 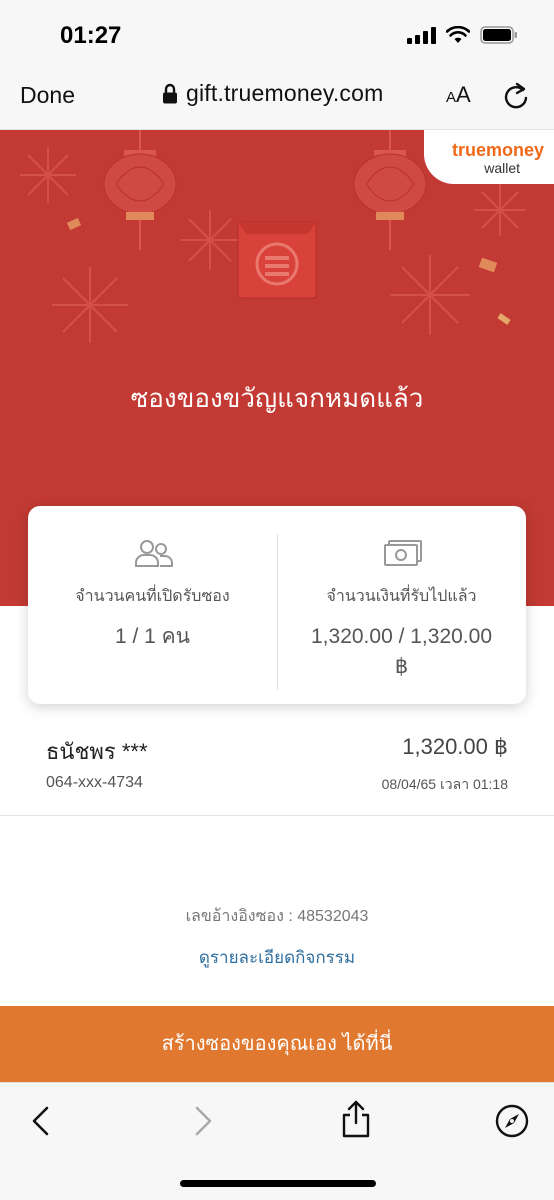 What do you see at coordinates (277, 1044) in the screenshot?
I see `create-envelope-button: สร้างซองของคุณเอง ได้ที่นี่` at bounding box center [277, 1044].